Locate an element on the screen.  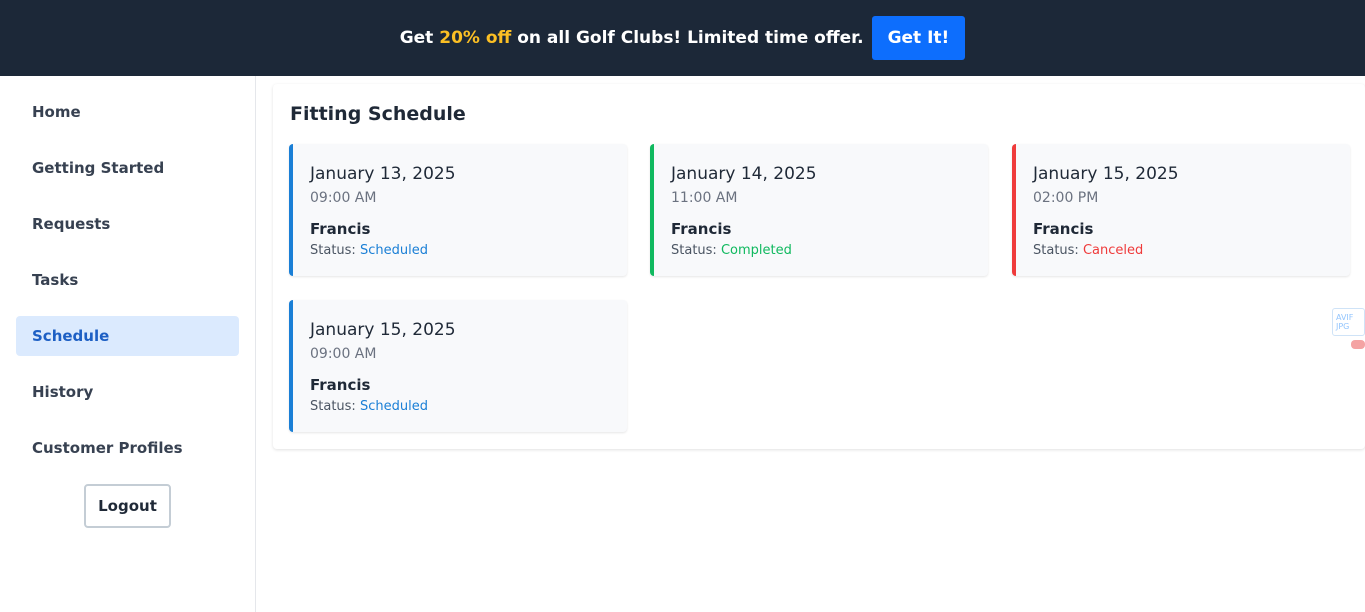
appointment-date: January 14, 2025 is located at coordinates (744, 174).